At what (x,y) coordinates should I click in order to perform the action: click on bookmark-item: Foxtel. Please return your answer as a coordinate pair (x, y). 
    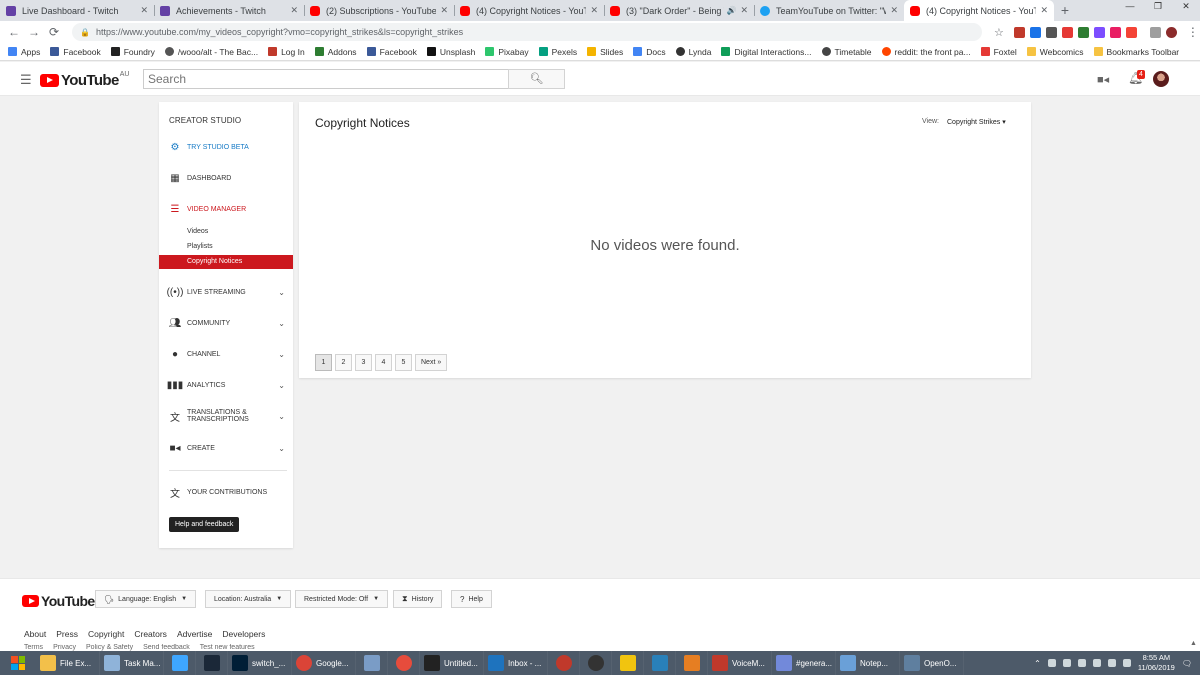
    Looking at the image, I should click on (998, 52).